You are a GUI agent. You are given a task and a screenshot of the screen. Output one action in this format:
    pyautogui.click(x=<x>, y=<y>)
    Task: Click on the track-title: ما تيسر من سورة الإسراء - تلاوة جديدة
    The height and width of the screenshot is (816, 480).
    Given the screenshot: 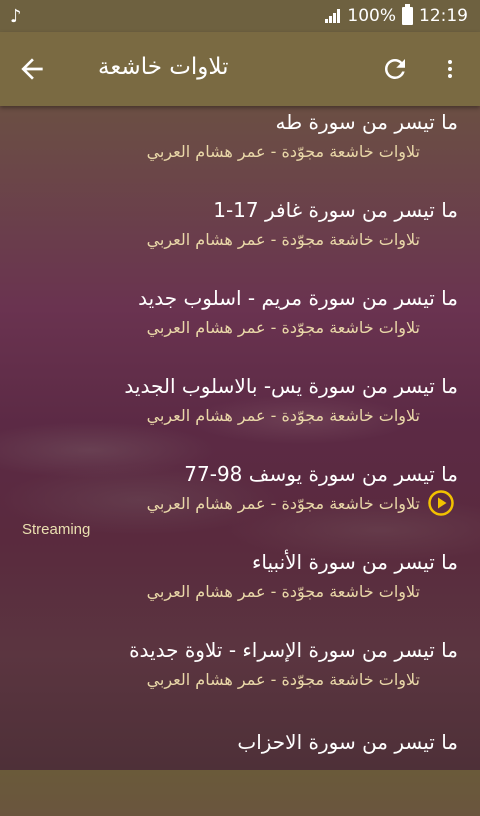 What is the action you would take?
    pyautogui.click(x=293, y=650)
    